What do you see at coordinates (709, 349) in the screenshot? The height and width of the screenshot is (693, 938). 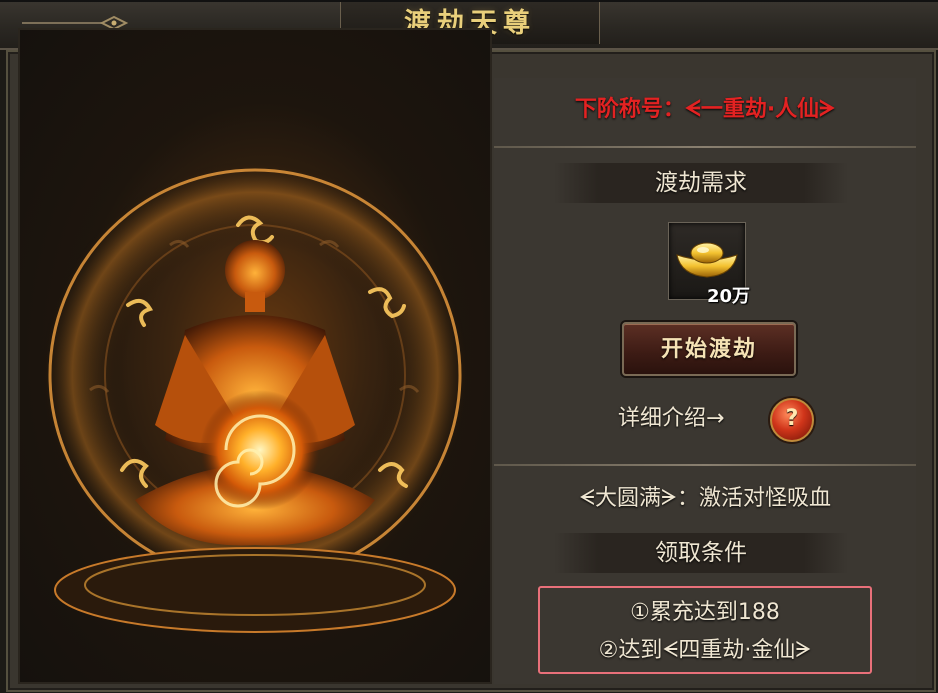 I see `start-tribulation-button: 开始渡劫` at bounding box center [709, 349].